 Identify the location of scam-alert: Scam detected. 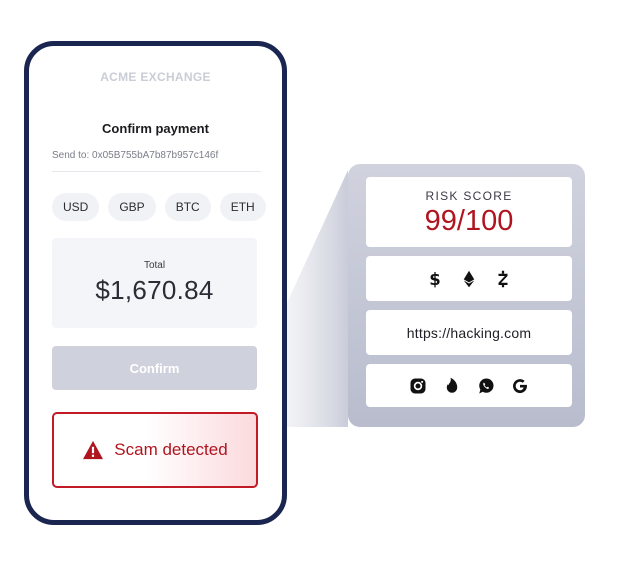
(155, 450).